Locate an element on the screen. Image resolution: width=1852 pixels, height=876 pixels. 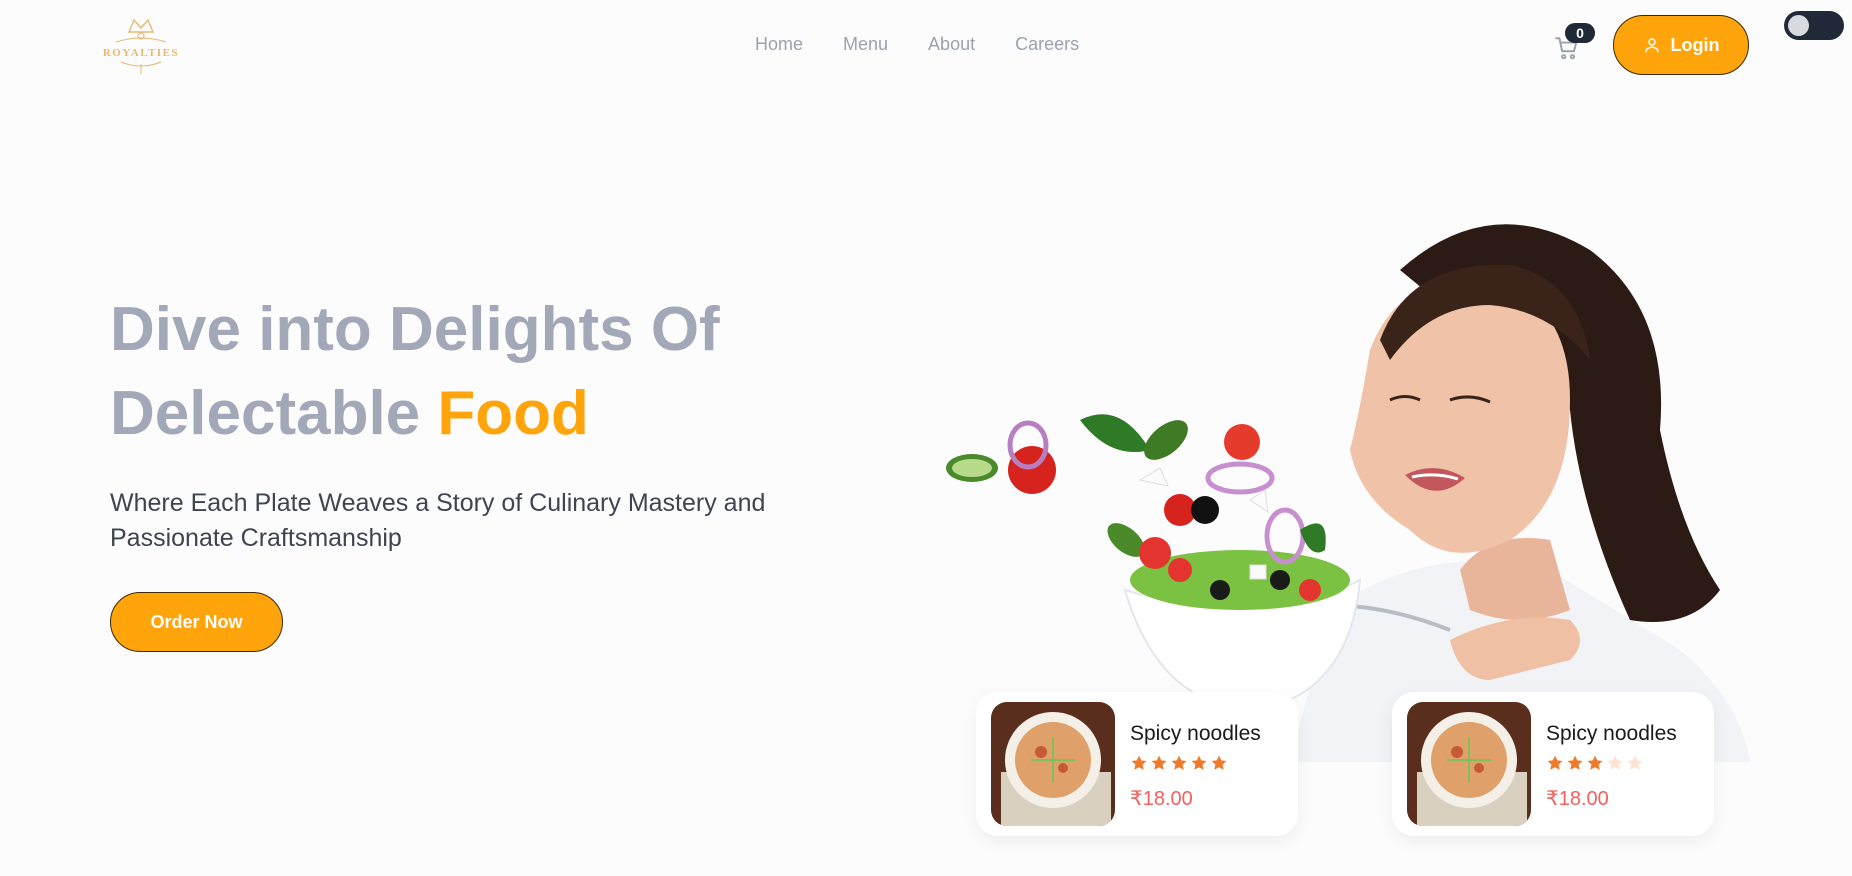
login-button: Login is located at coordinates (1681, 45).